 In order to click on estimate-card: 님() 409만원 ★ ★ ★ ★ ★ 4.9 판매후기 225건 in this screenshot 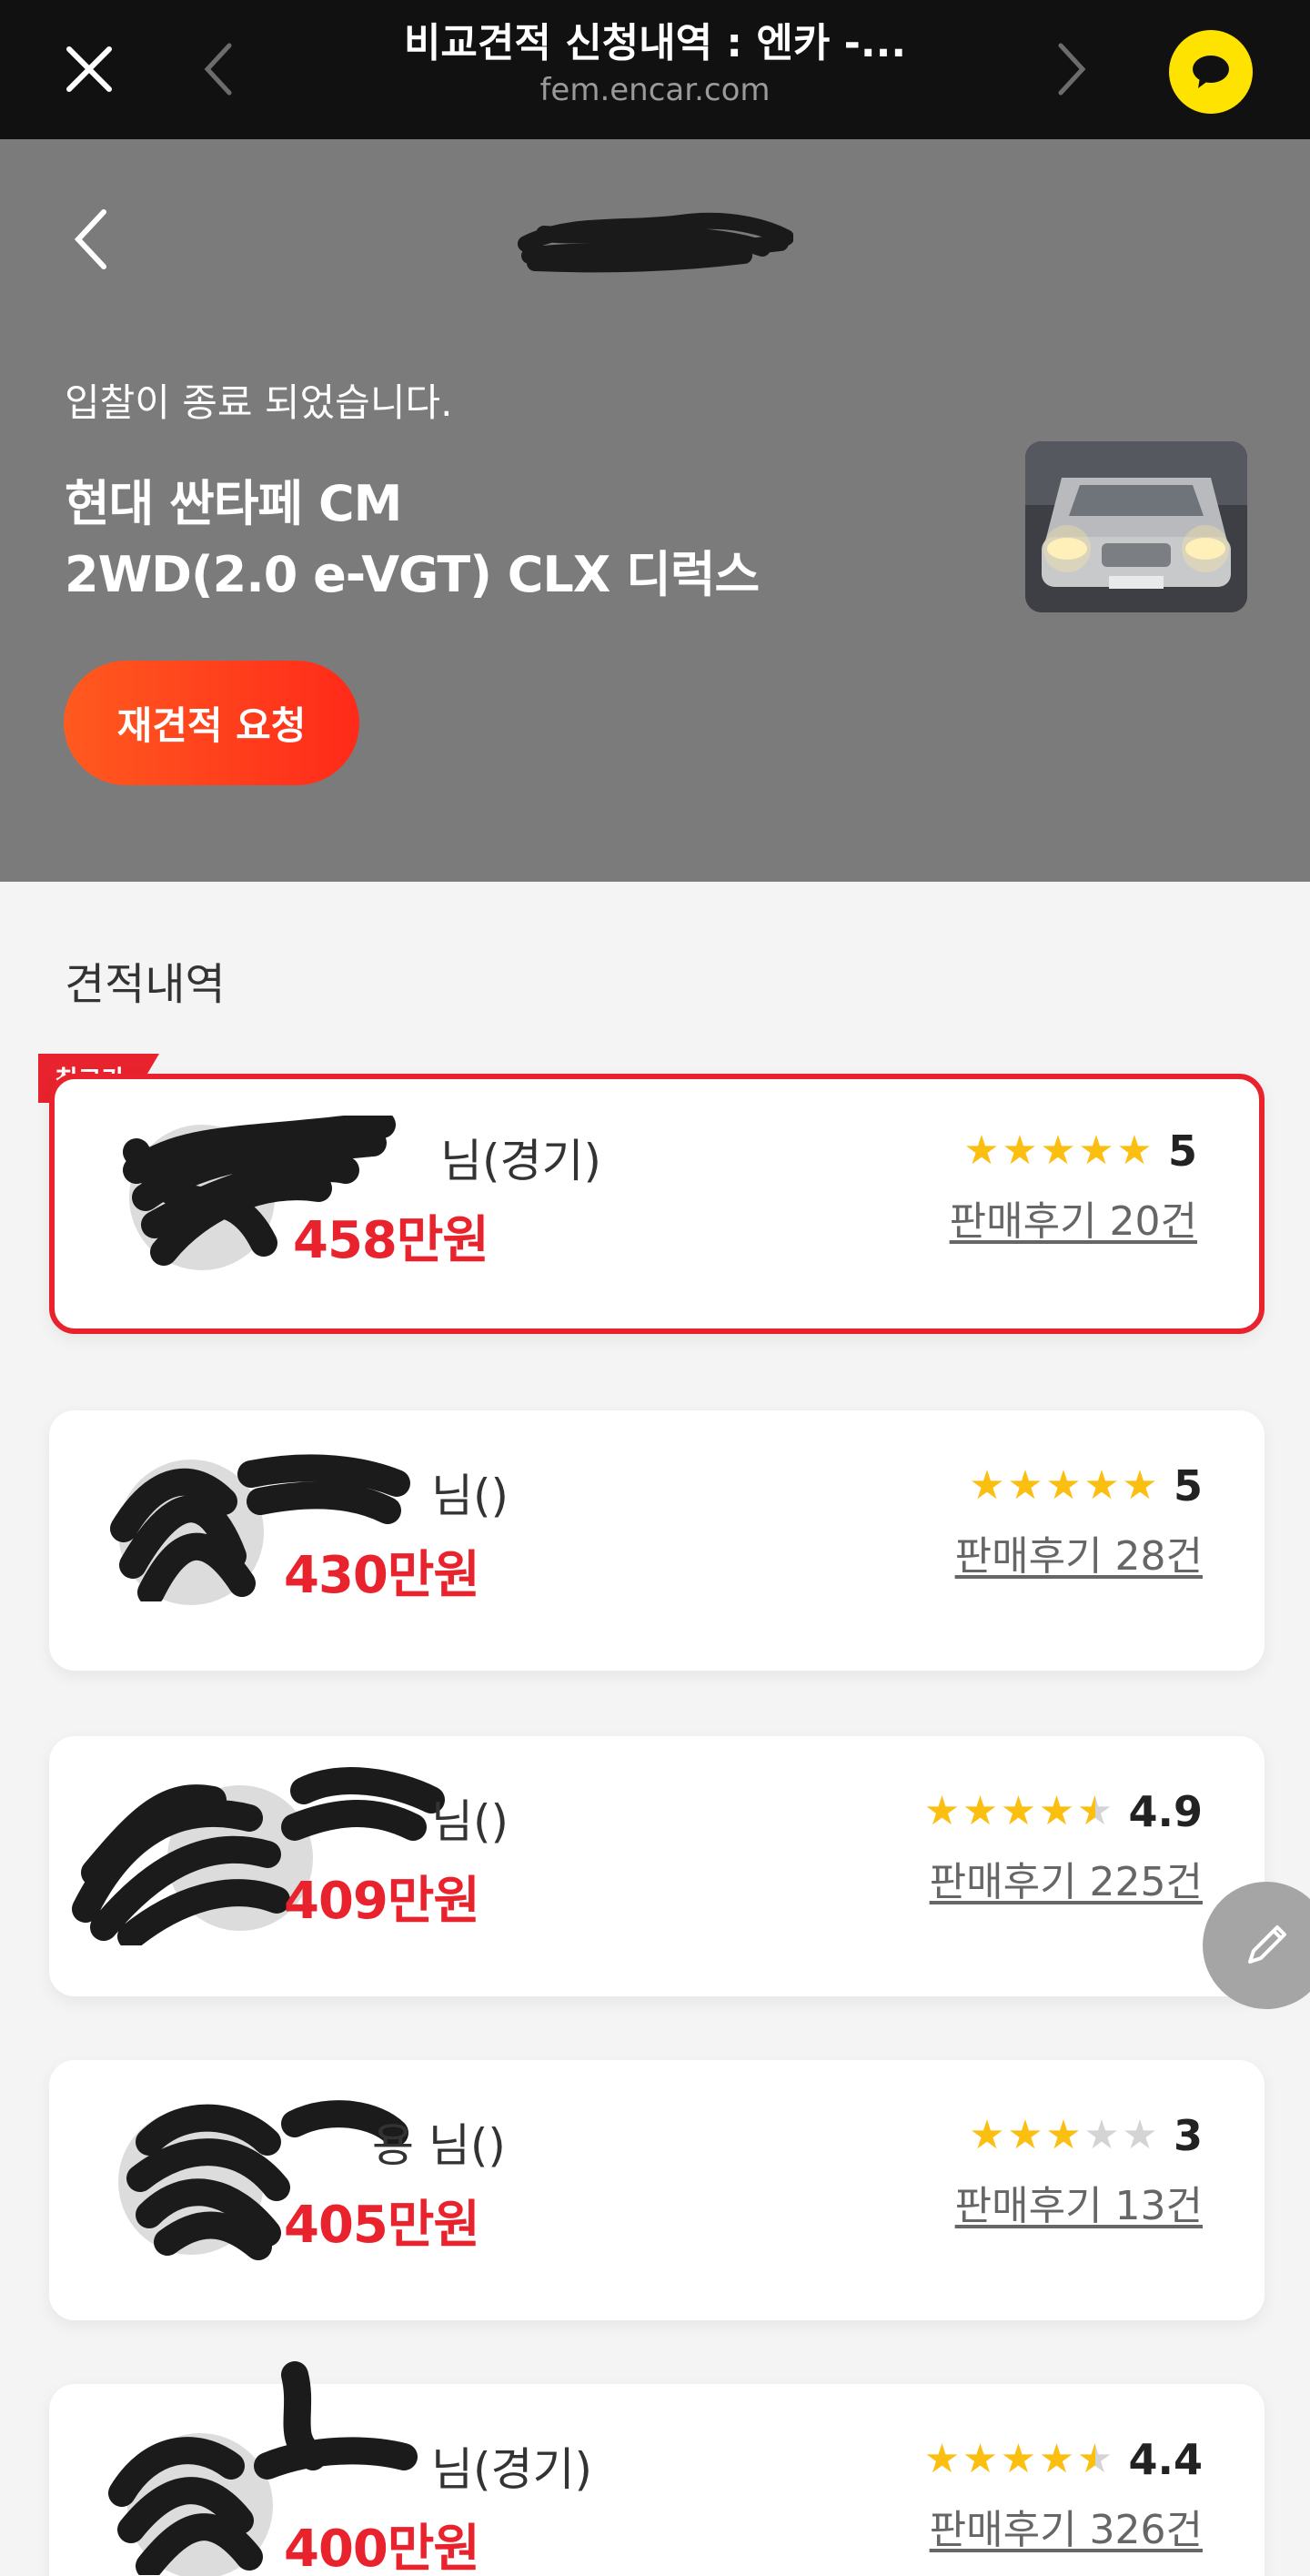, I will do `click(657, 1866)`.